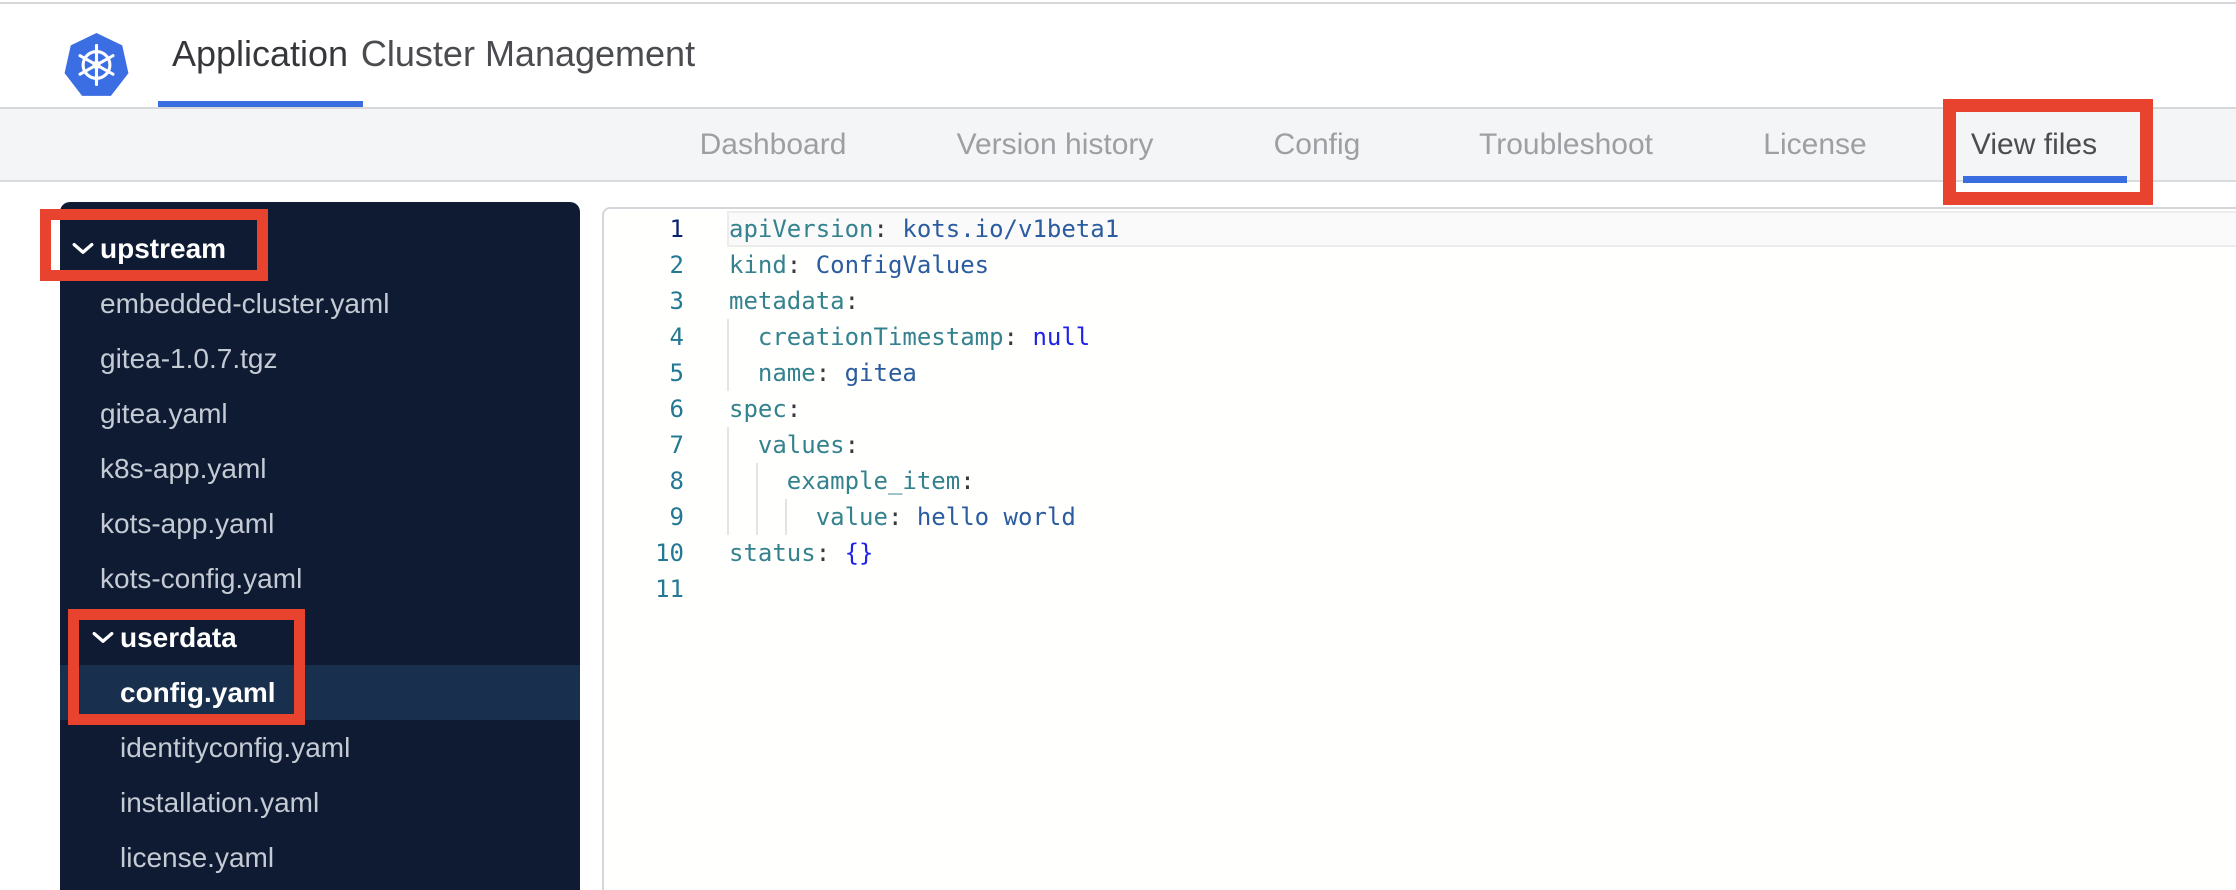  What do you see at coordinates (1420, 265) in the screenshot?
I see `code-line-2: 2 kind: ConfigValues` at bounding box center [1420, 265].